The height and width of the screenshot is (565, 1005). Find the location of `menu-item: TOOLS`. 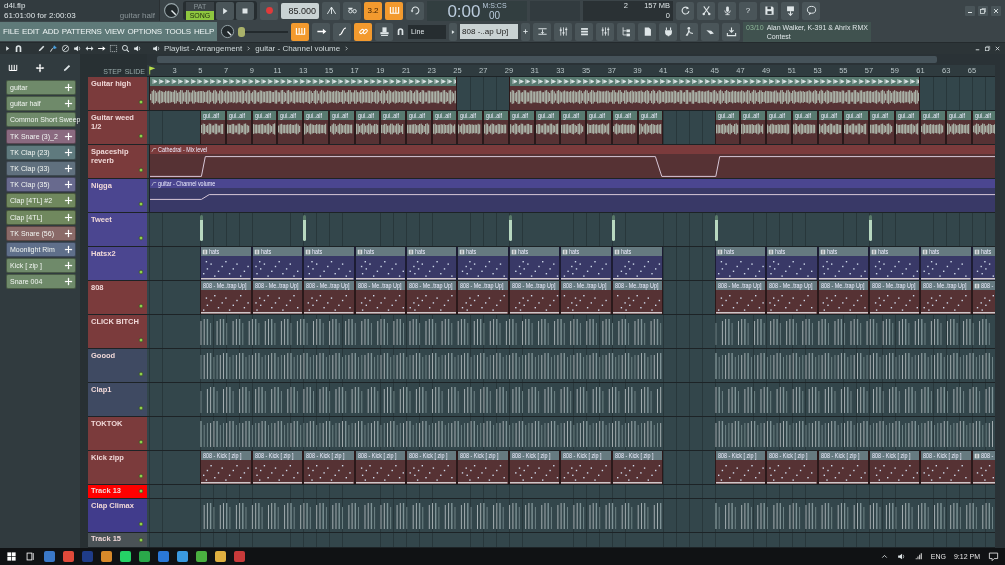

menu-item: TOOLS is located at coordinates (178, 31).